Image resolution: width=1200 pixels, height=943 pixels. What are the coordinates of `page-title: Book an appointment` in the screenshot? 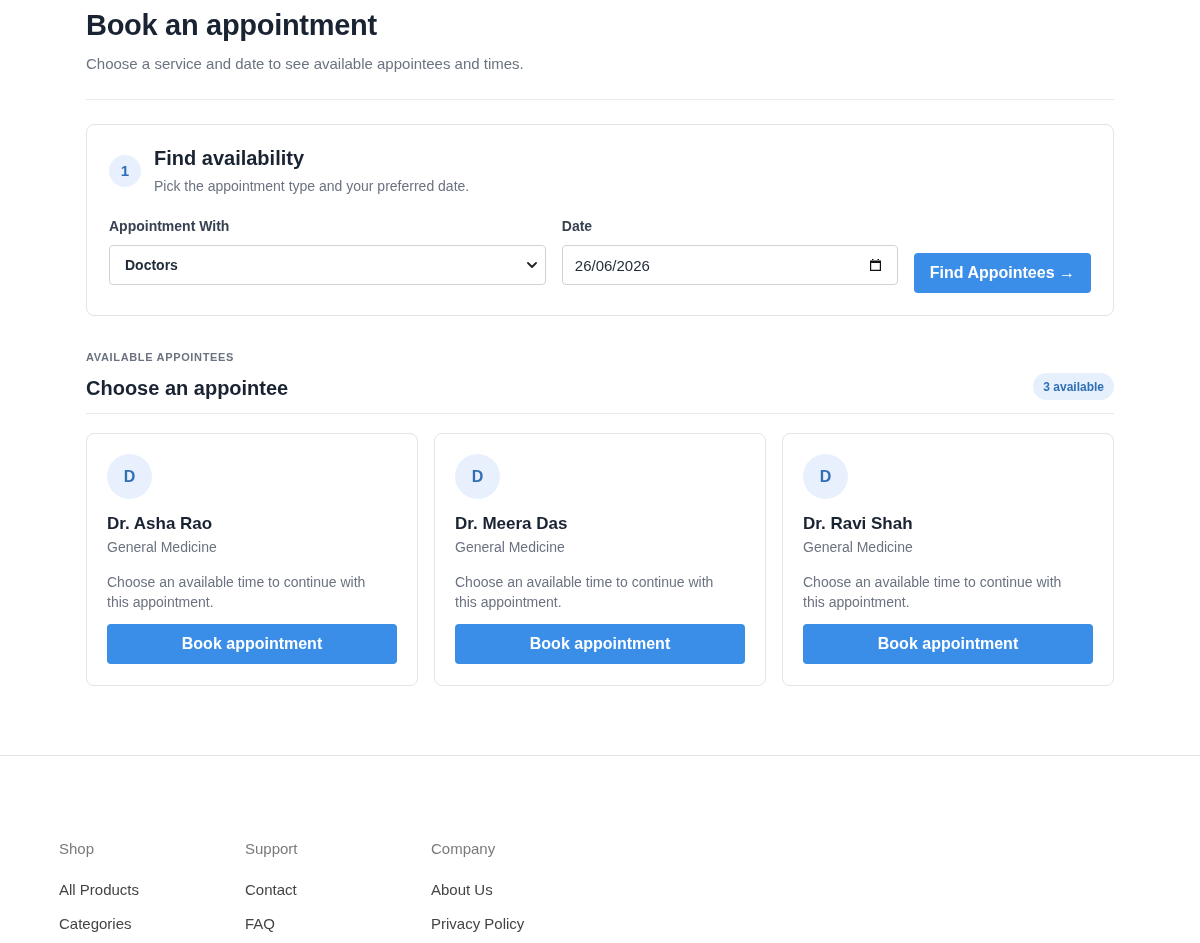 It's located at (231, 25).